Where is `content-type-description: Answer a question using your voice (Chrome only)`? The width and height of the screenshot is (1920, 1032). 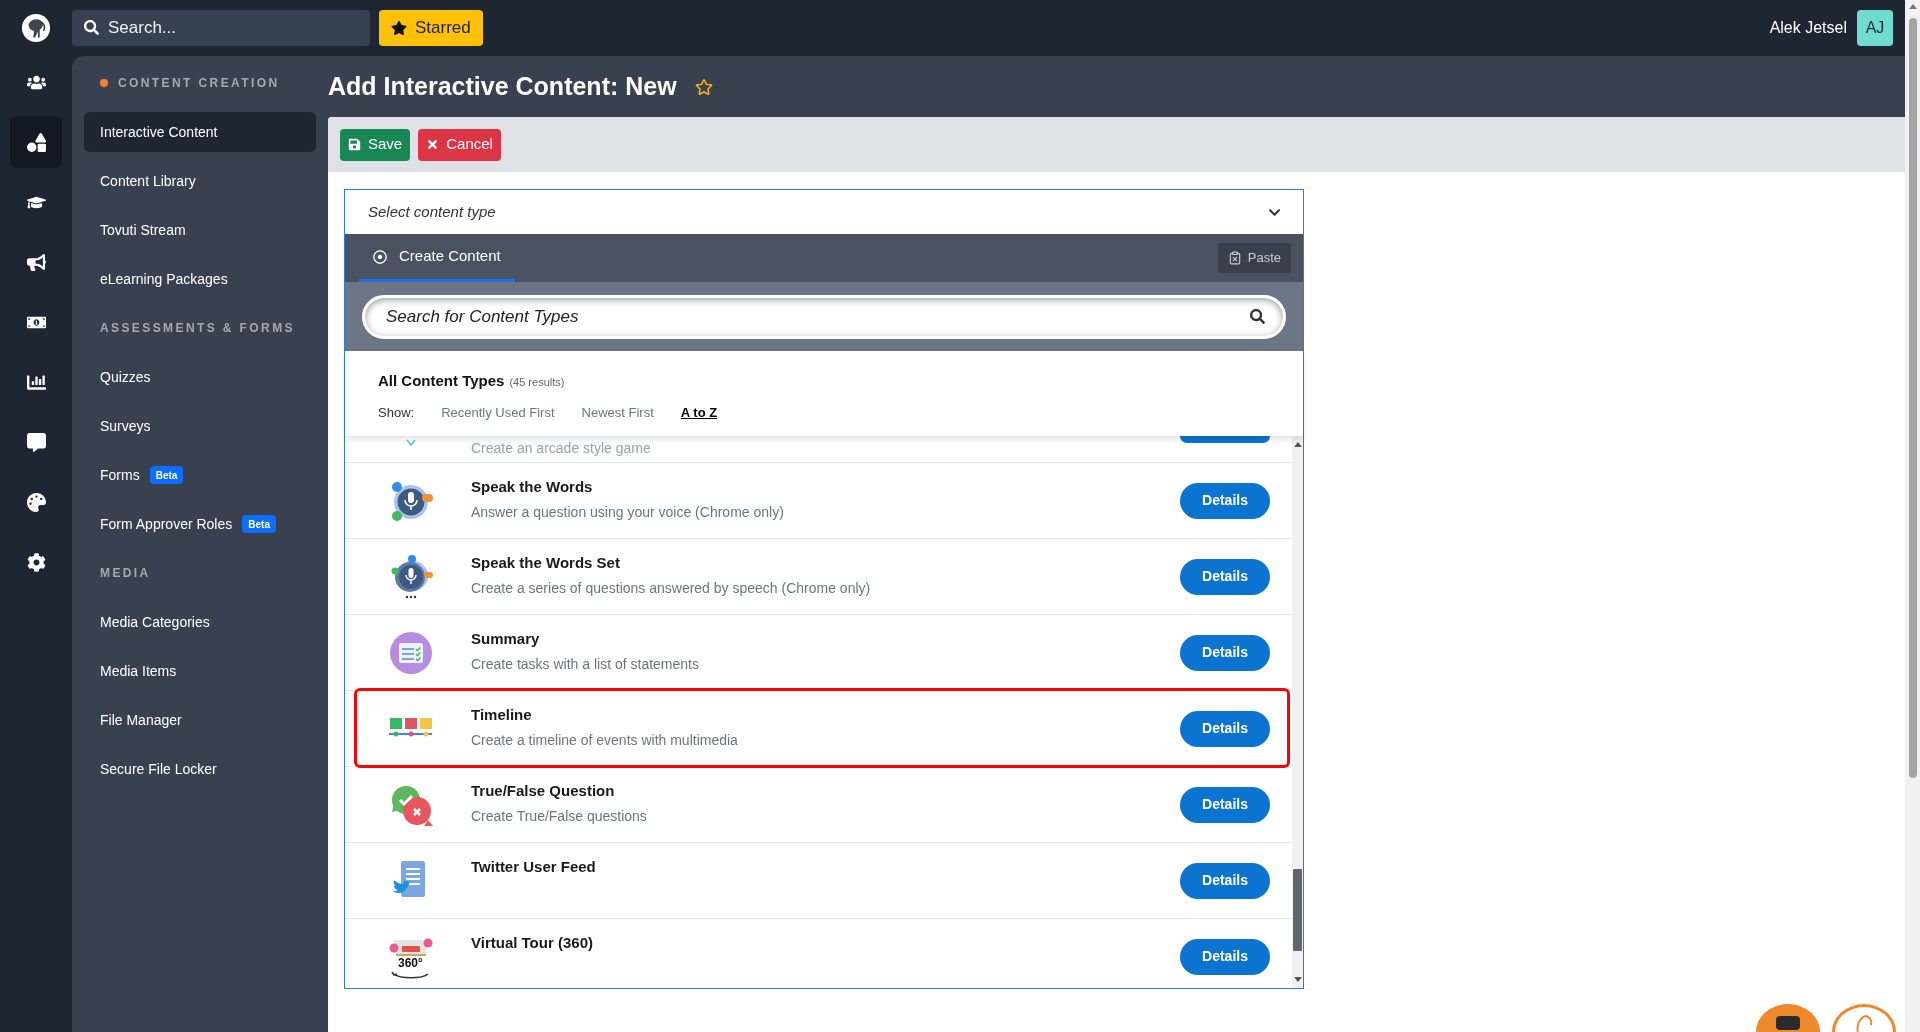
content-type-description: Answer a question using your voice (Chrome only) is located at coordinates (627, 512).